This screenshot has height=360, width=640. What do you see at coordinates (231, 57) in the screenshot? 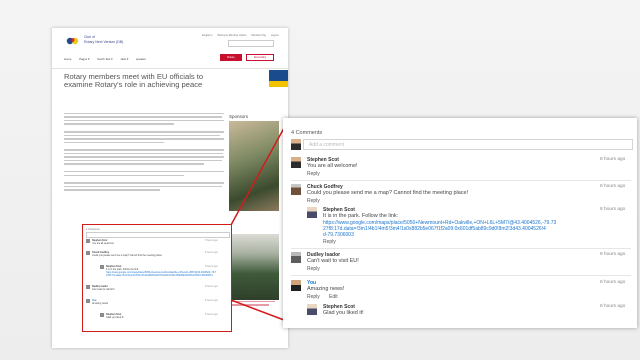
I see `nav-rotary-button: Rotary` at bounding box center [231, 57].